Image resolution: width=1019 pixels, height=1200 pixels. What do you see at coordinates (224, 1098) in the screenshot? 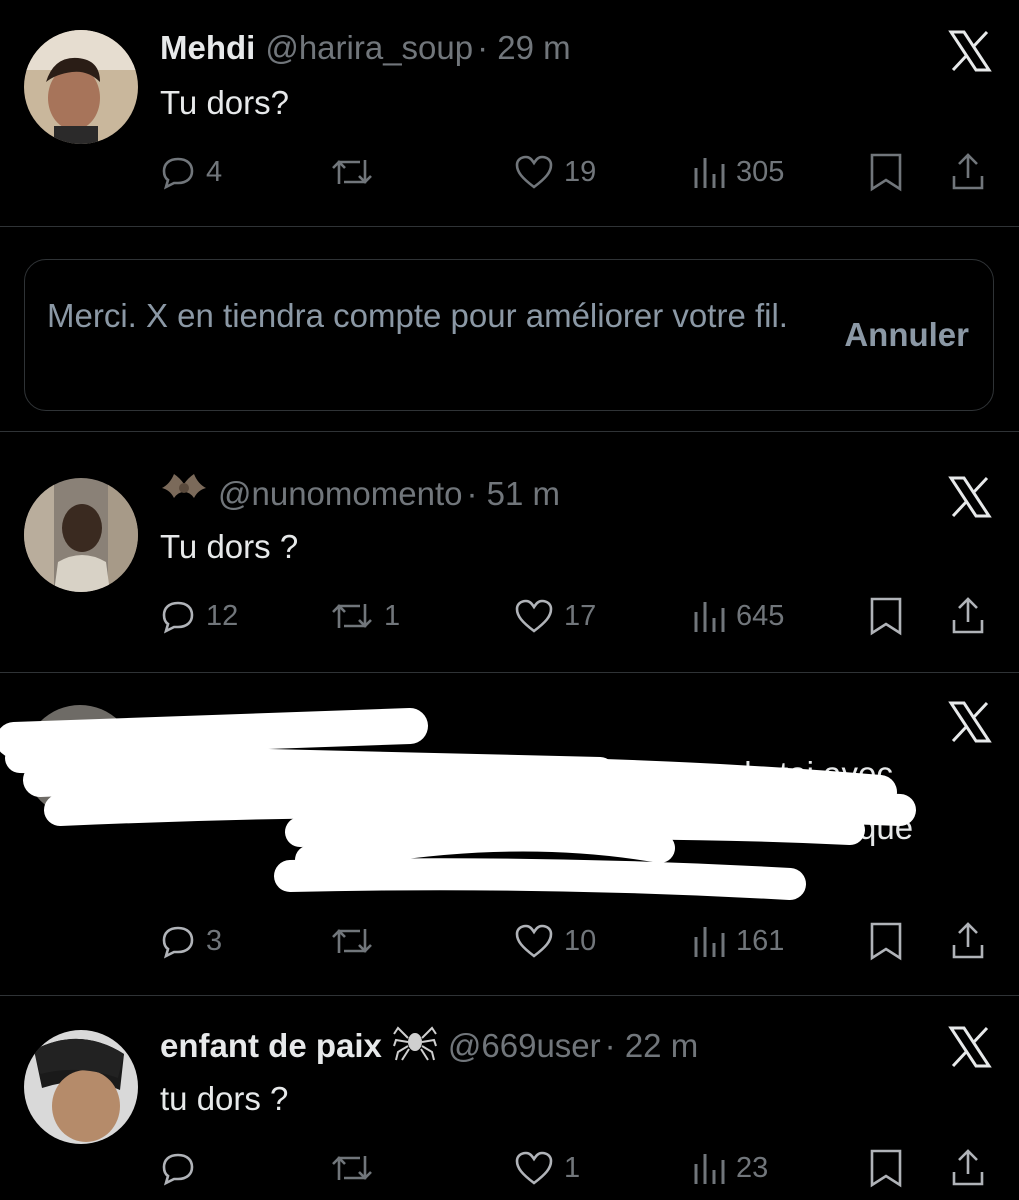
I see `tweet-text: tu dors ?` at bounding box center [224, 1098].